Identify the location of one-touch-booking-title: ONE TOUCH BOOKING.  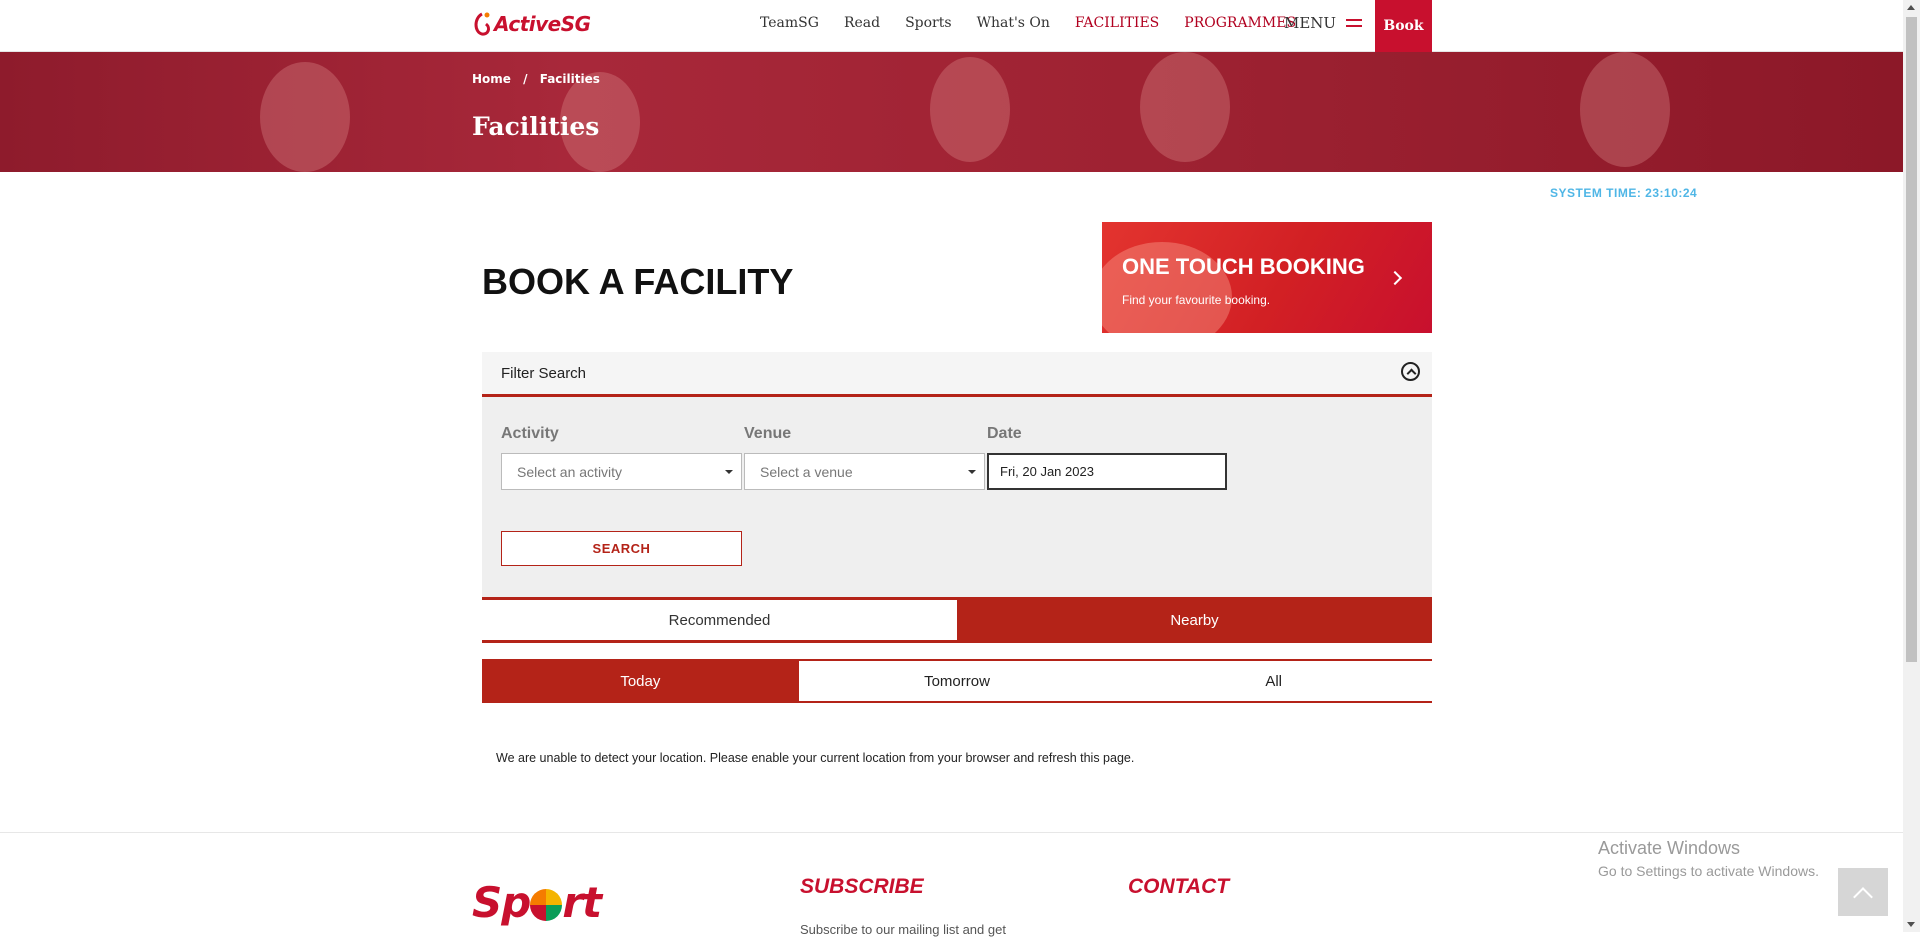
(1243, 266).